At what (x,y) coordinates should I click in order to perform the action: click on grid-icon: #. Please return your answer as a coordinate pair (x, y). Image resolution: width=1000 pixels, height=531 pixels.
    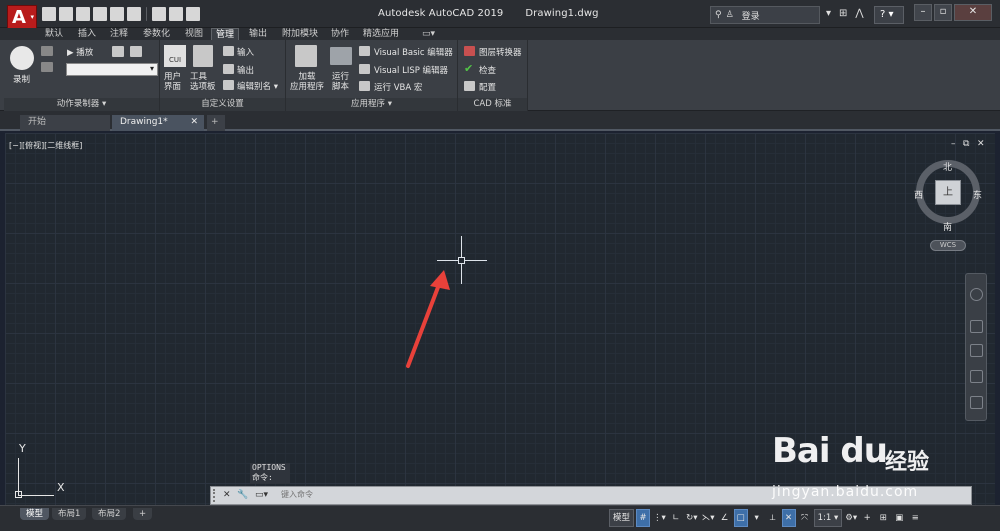
    Looking at the image, I should click on (643, 518).